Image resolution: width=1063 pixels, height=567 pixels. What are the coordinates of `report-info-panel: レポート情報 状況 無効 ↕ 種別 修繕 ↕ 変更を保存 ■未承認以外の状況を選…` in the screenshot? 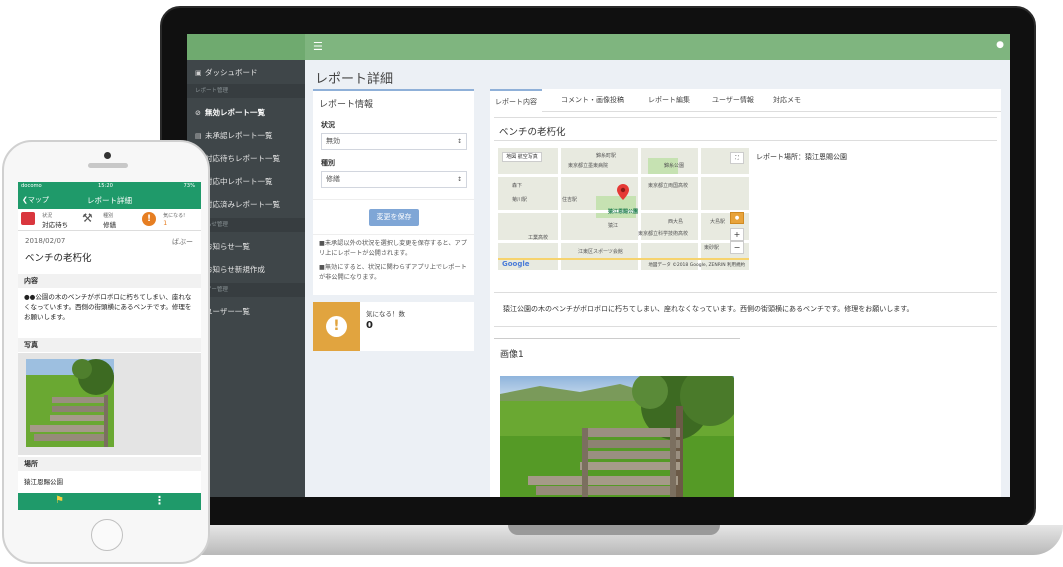 It's located at (393, 192).